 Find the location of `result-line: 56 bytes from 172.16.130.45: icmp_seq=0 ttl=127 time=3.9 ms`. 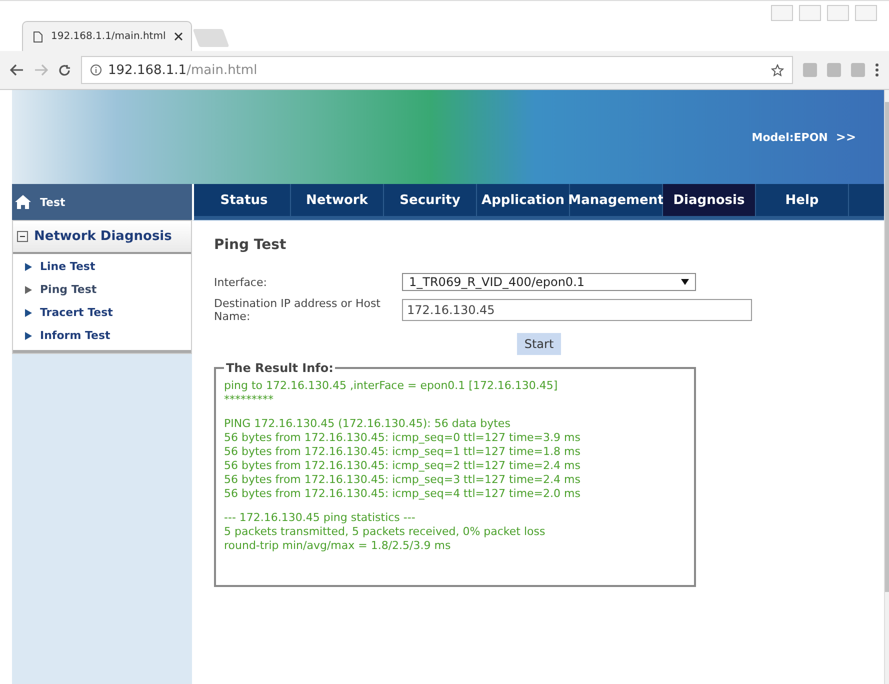

result-line: 56 bytes from 172.16.130.45: icmp_seq=0 ttl=127 time=3.9 ms is located at coordinates (403, 438).